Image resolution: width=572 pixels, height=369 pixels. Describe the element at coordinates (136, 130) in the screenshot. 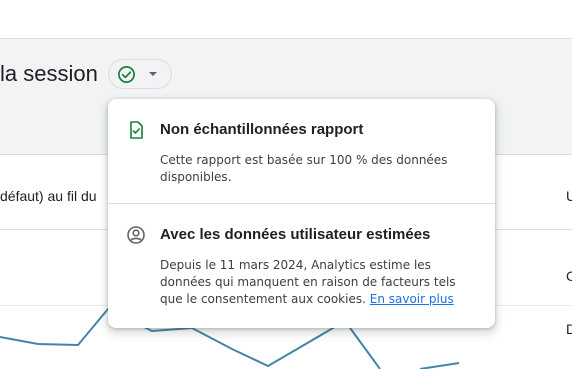

I see `verified-document-icon` at that location.